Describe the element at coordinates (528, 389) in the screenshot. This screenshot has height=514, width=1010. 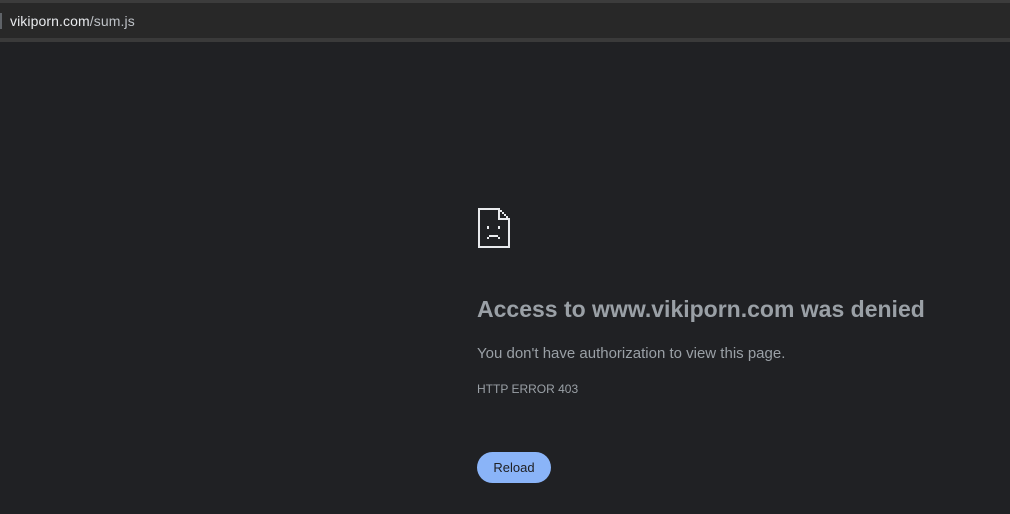
I see `error-code: HTTP ERROR 403` at that location.